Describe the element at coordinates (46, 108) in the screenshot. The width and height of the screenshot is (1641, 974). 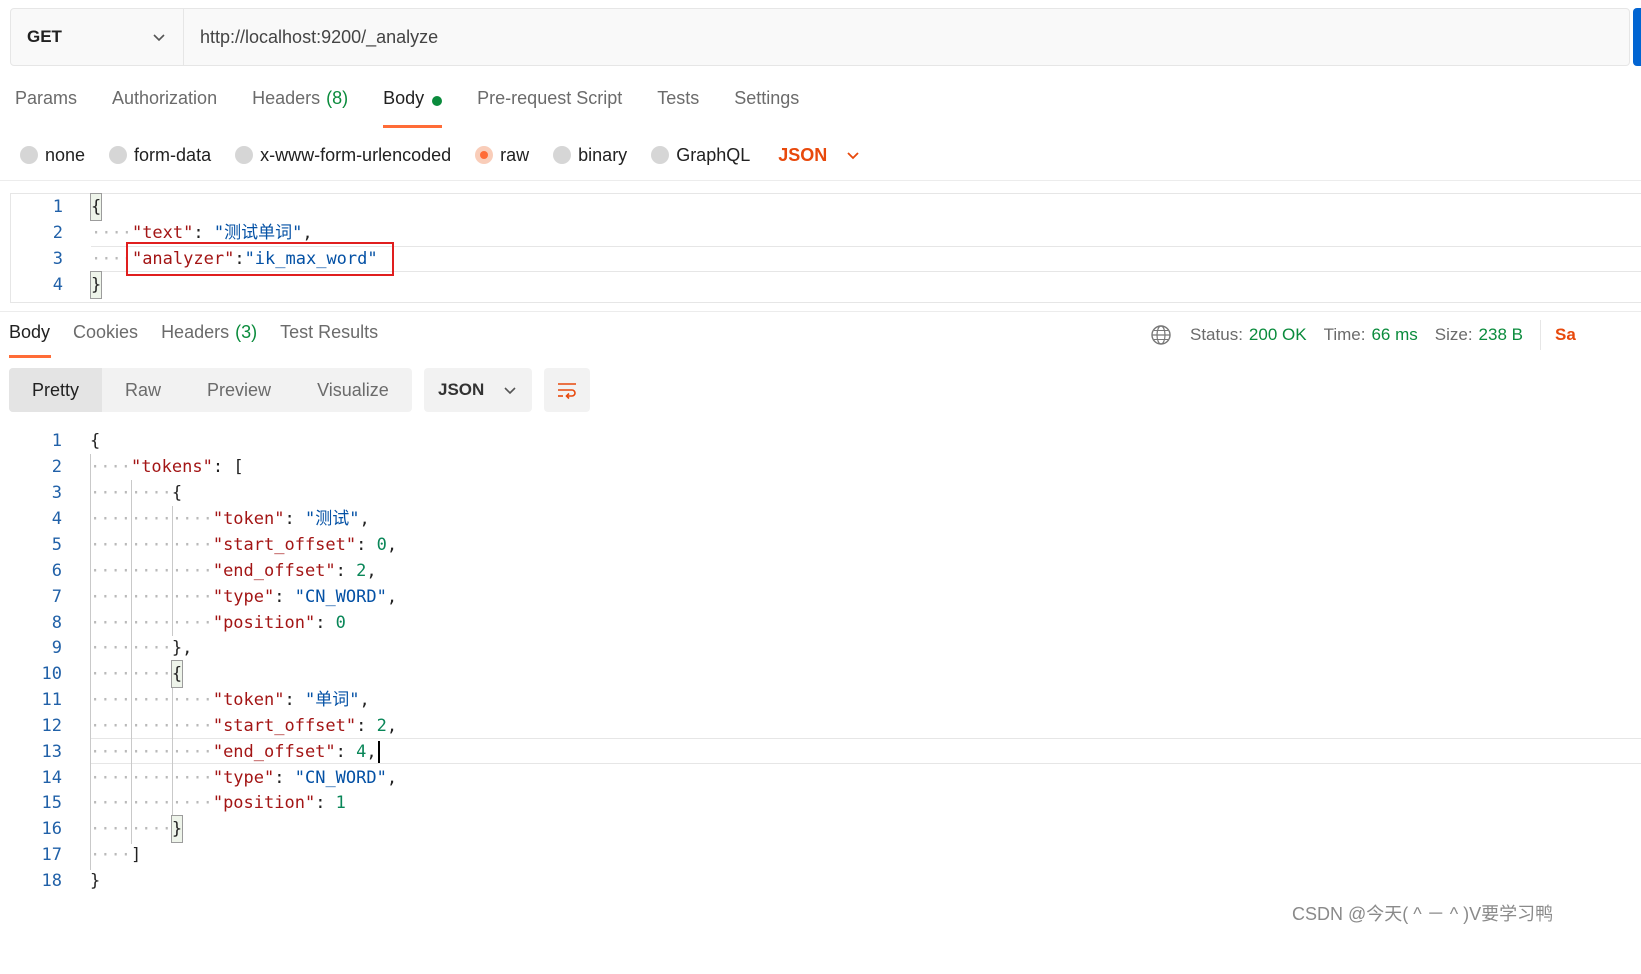
I see `tab-params: Params` at that location.